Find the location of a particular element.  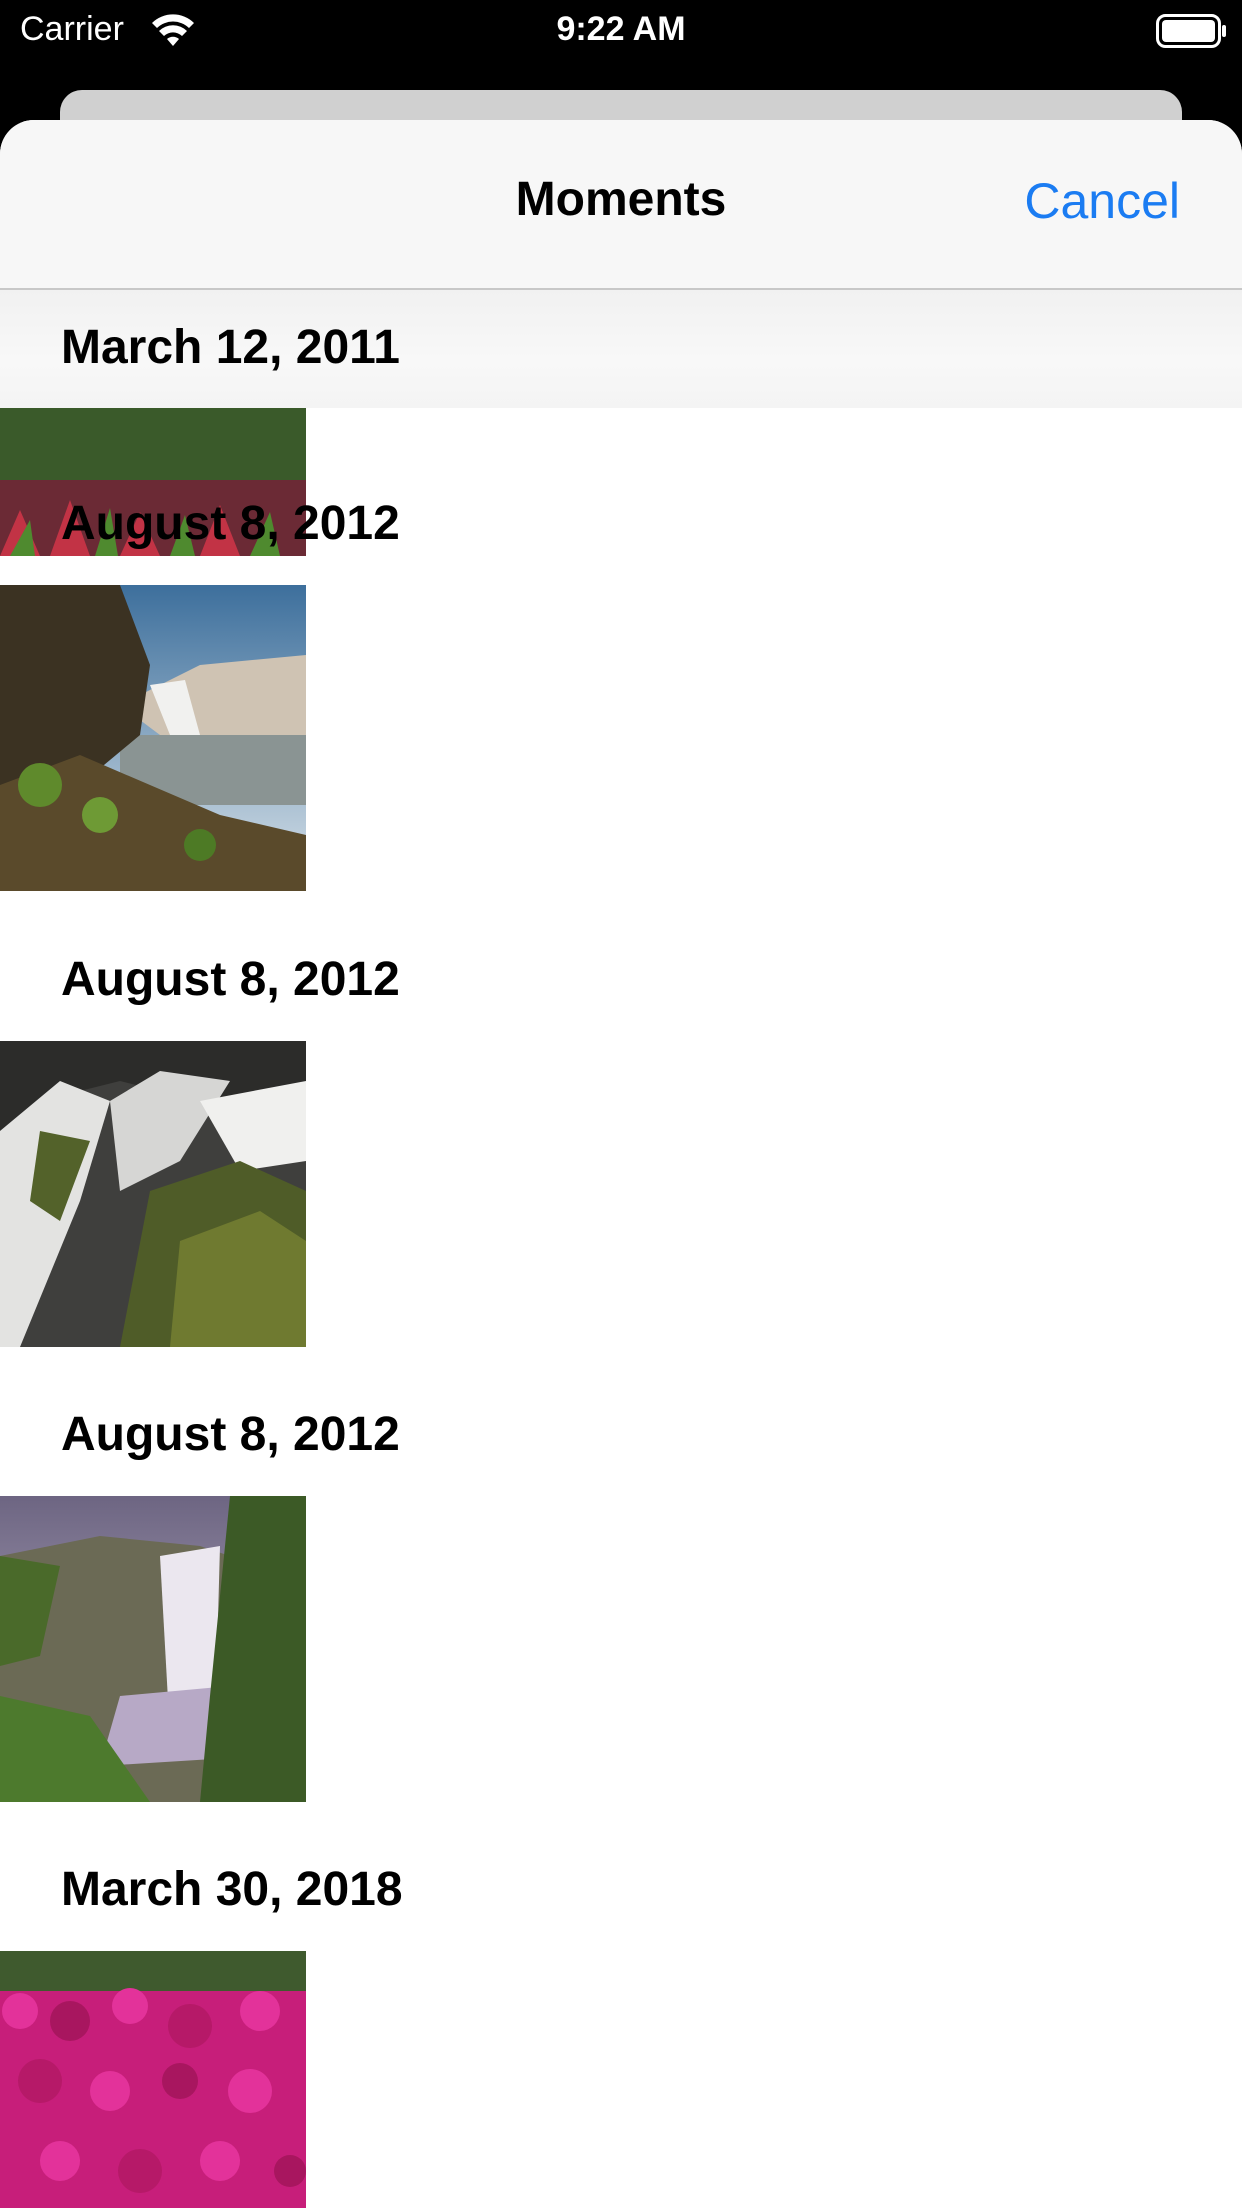

status-time: 9:22 AM is located at coordinates (621, 29).